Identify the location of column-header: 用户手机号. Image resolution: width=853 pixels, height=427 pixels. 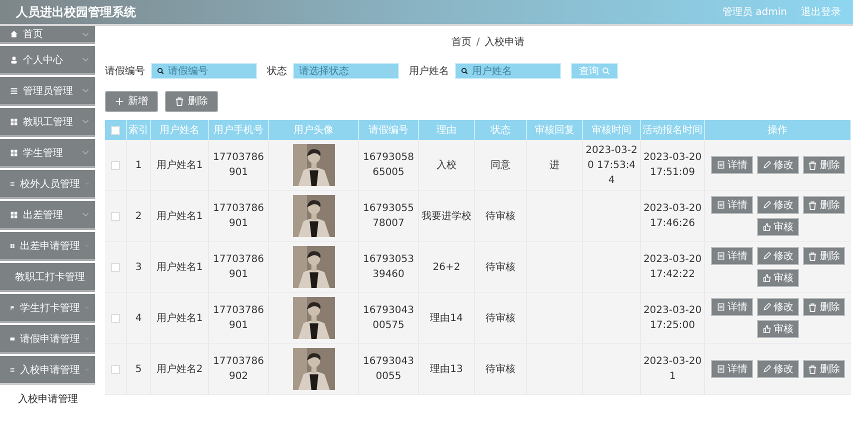
(239, 130).